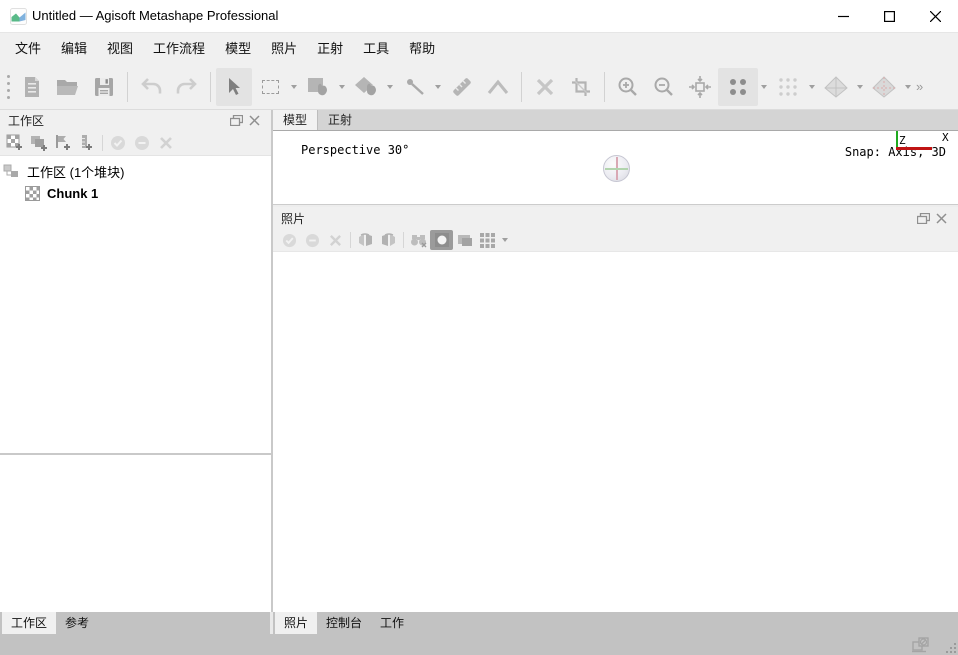  What do you see at coordinates (63, 143) in the screenshot?
I see `add-marker-button` at bounding box center [63, 143].